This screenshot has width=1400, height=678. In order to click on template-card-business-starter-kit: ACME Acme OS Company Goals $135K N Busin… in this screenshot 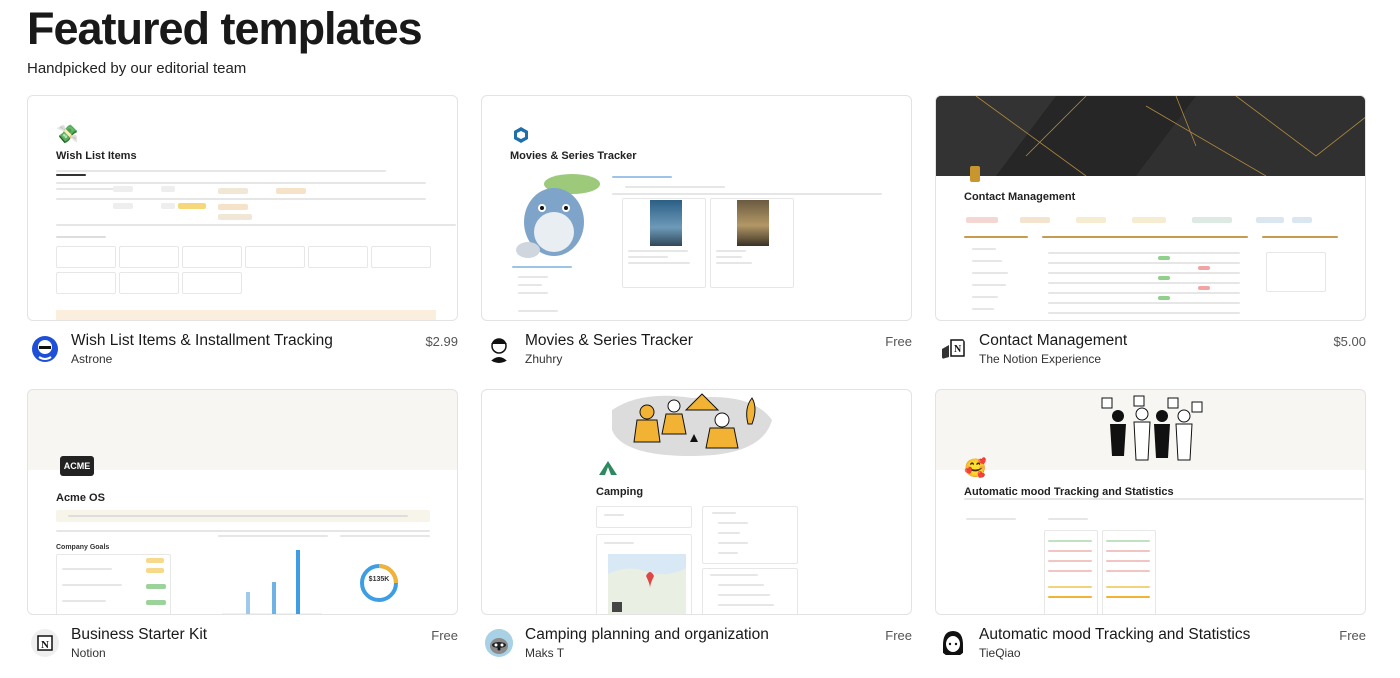, I will do `click(242, 529)`.